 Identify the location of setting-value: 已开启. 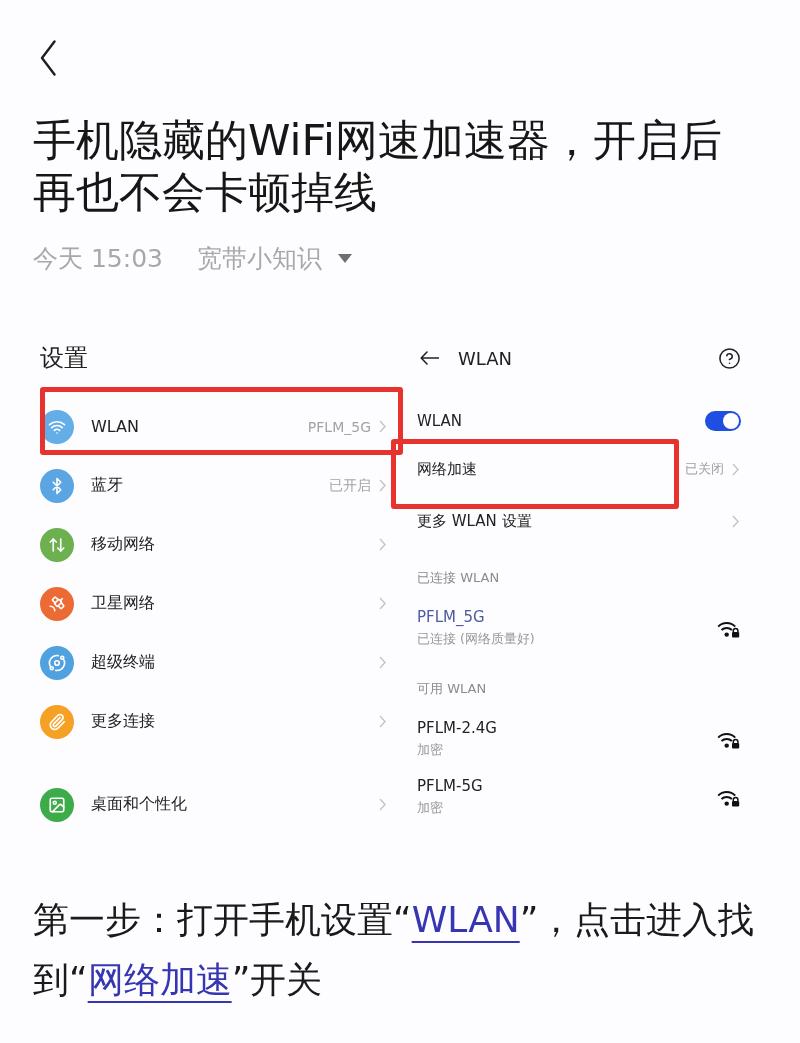
(350, 485).